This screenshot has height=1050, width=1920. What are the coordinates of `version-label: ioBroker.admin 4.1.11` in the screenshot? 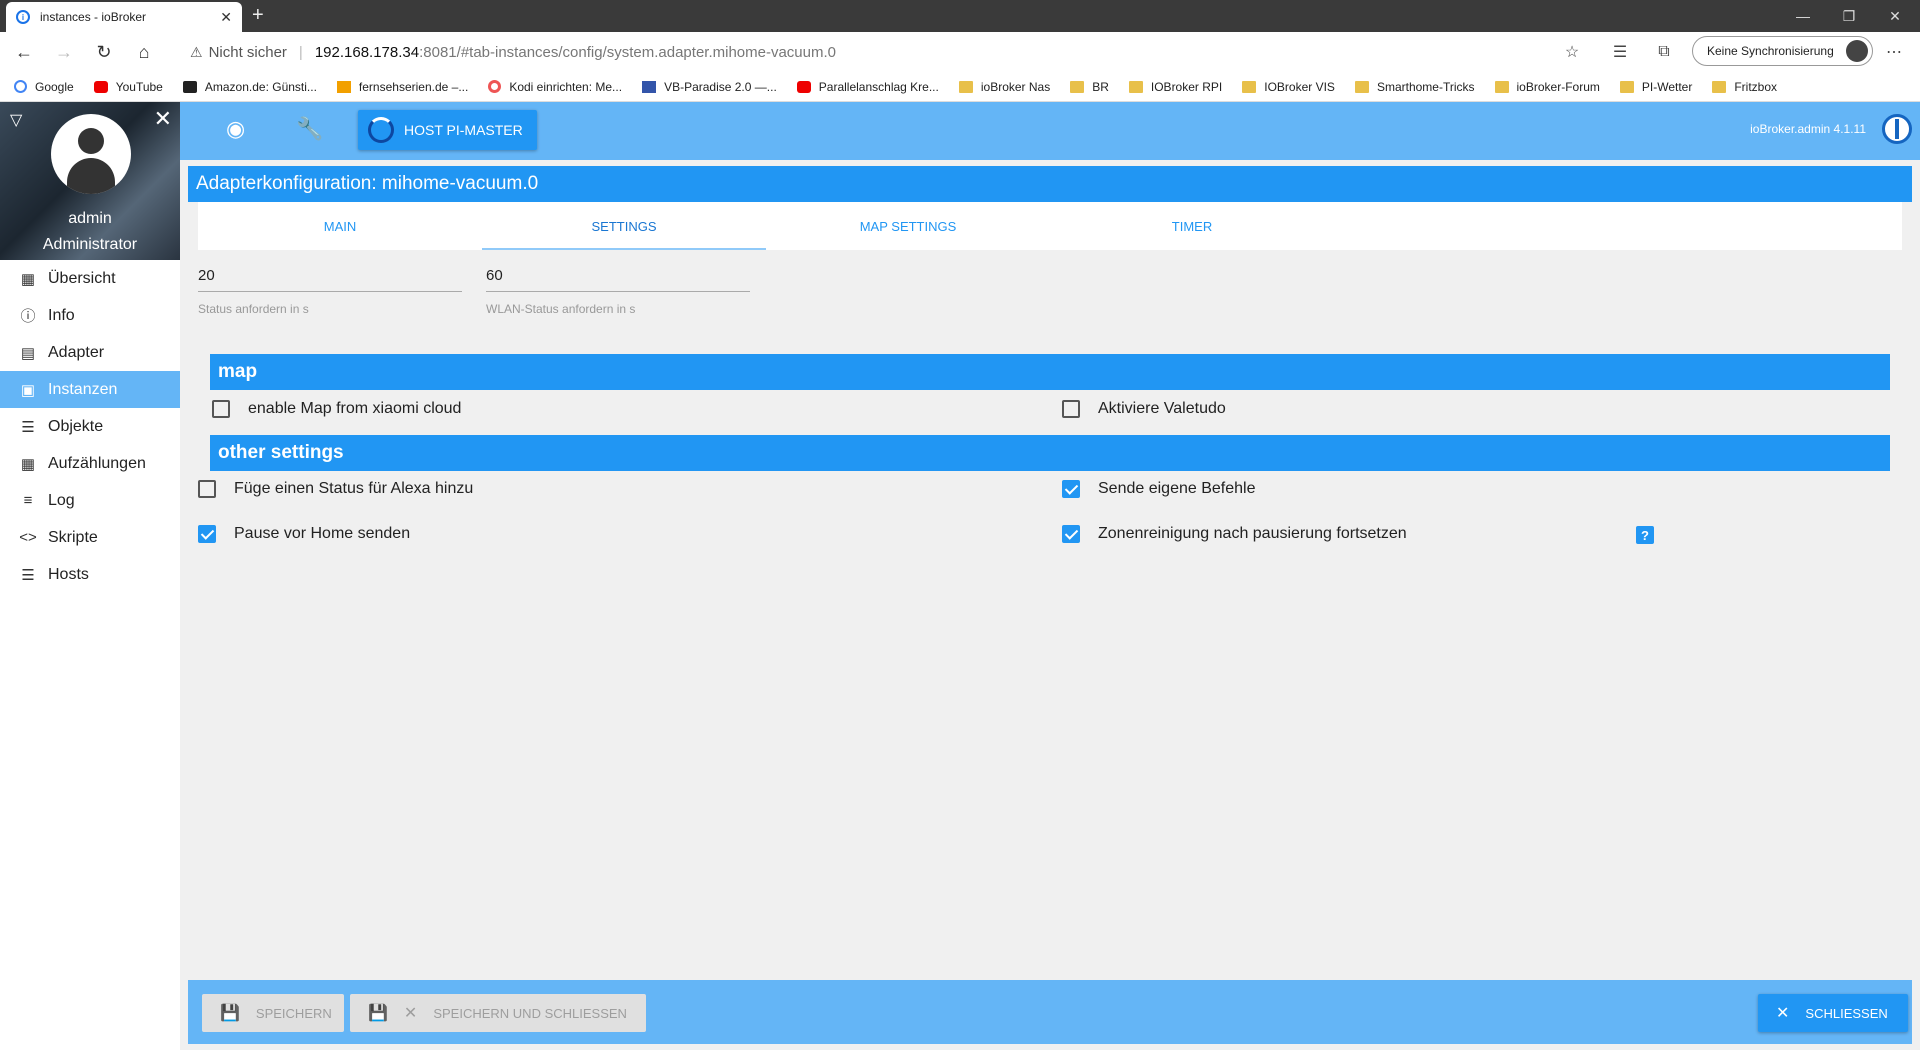 It's located at (1808, 129).